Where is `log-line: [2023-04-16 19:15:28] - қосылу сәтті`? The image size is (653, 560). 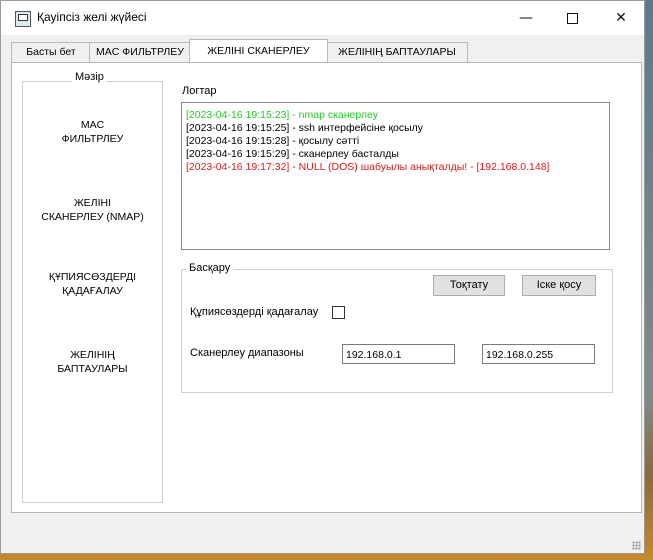 log-line: [2023-04-16 19:15:28] - қосылу сәтті is located at coordinates (273, 141).